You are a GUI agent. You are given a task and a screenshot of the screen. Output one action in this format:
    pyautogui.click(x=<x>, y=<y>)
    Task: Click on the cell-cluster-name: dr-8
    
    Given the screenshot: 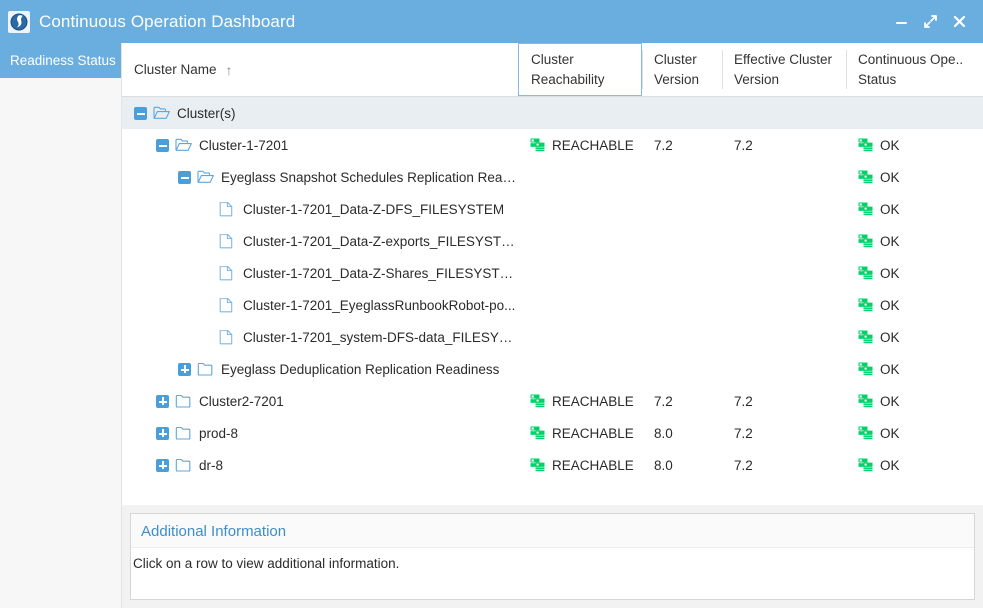 What is the action you would take?
    pyautogui.click(x=320, y=465)
    